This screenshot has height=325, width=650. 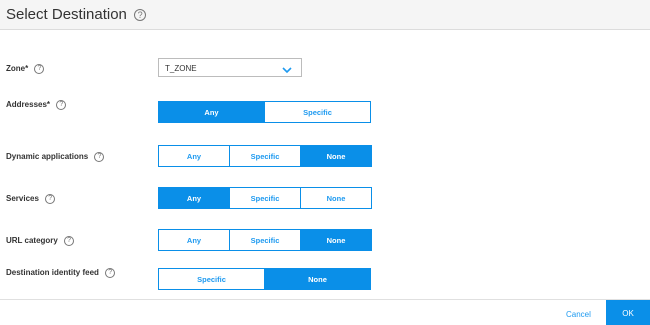 I want to click on addresses-label: Addresses* ?, so click(x=36, y=105).